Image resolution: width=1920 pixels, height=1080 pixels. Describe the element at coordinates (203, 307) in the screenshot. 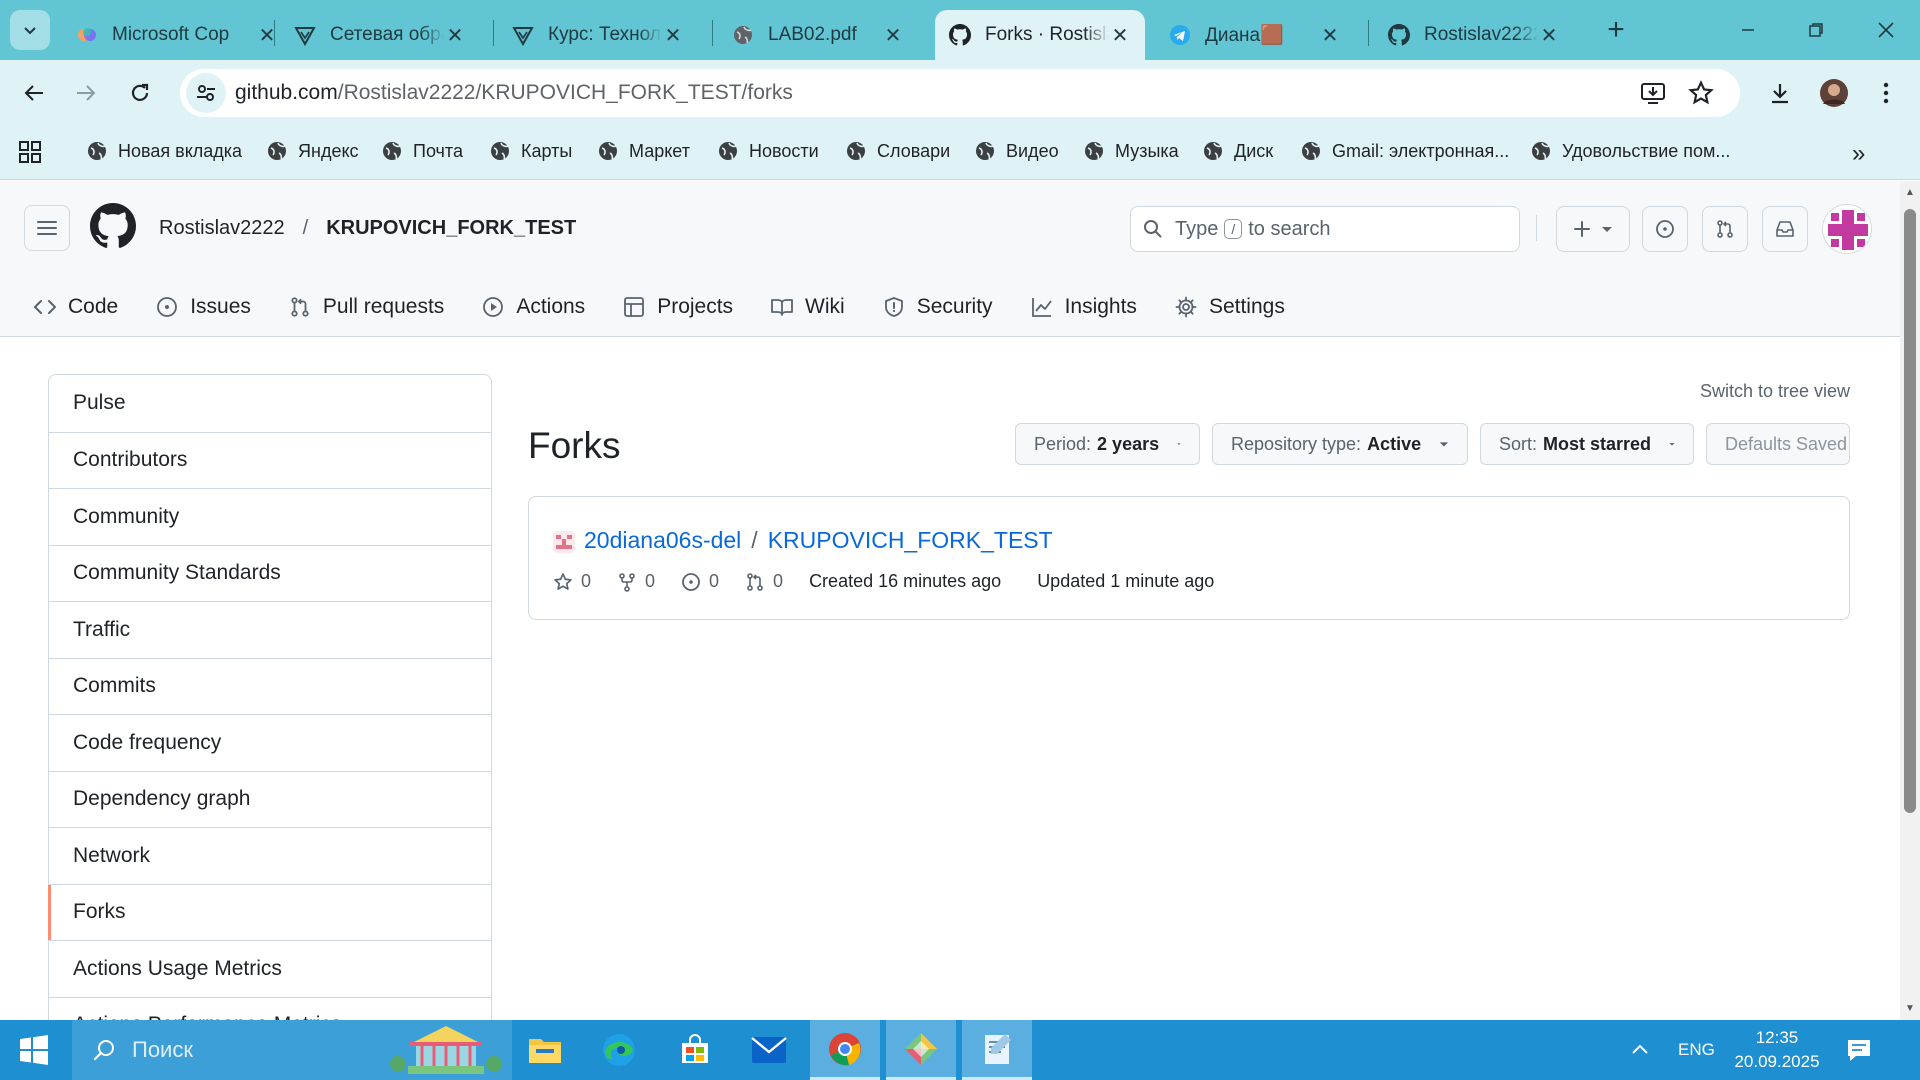

I see `tab-issues: Issues` at that location.